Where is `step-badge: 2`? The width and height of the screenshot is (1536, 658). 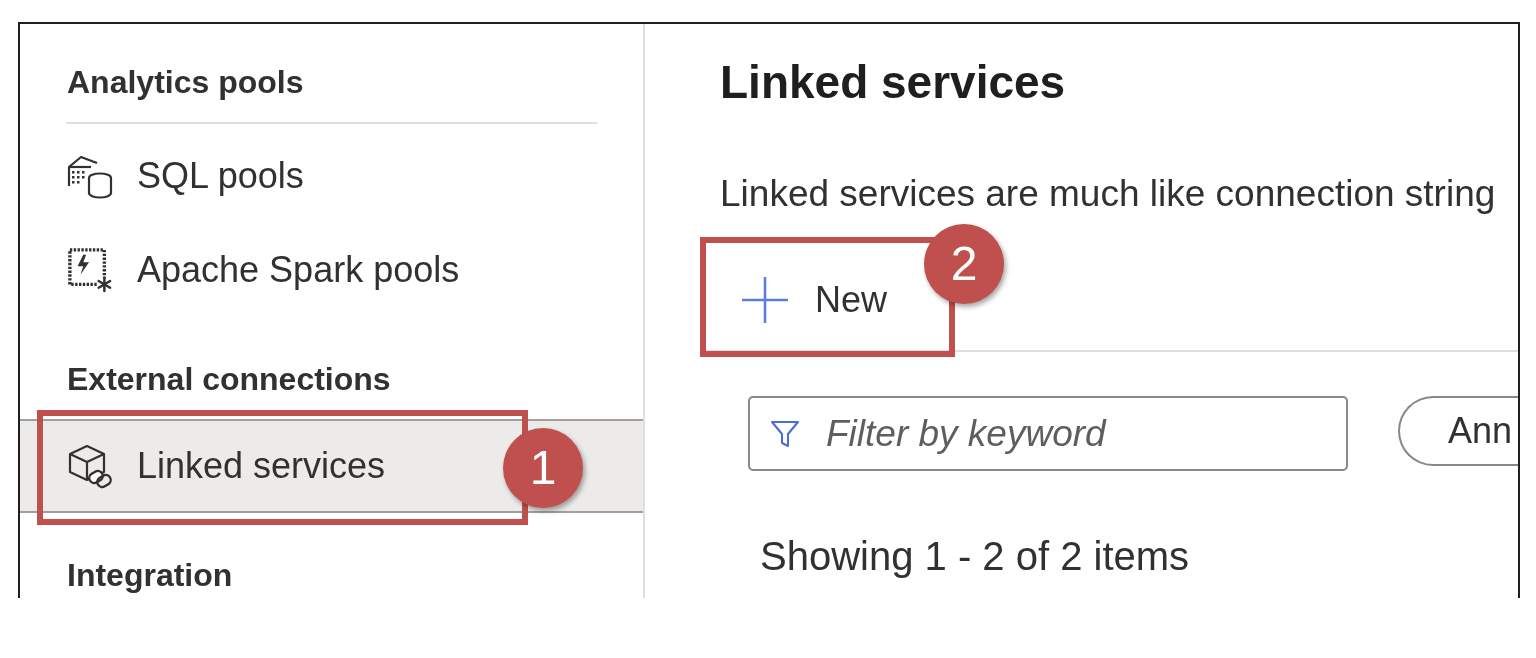
step-badge: 2 is located at coordinates (964, 264).